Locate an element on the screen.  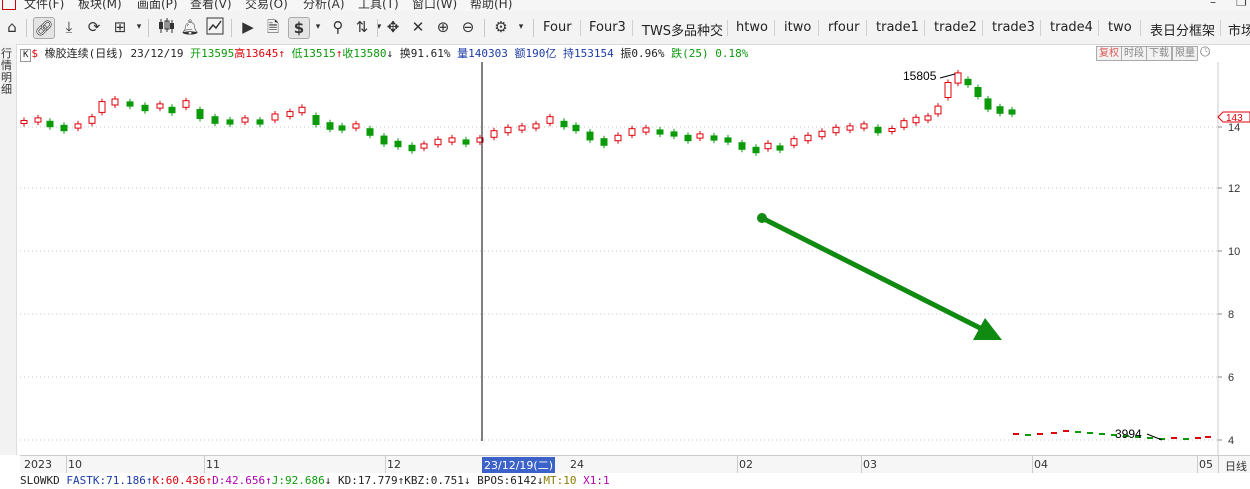
tab-four3: Four3 is located at coordinates (607, 27).